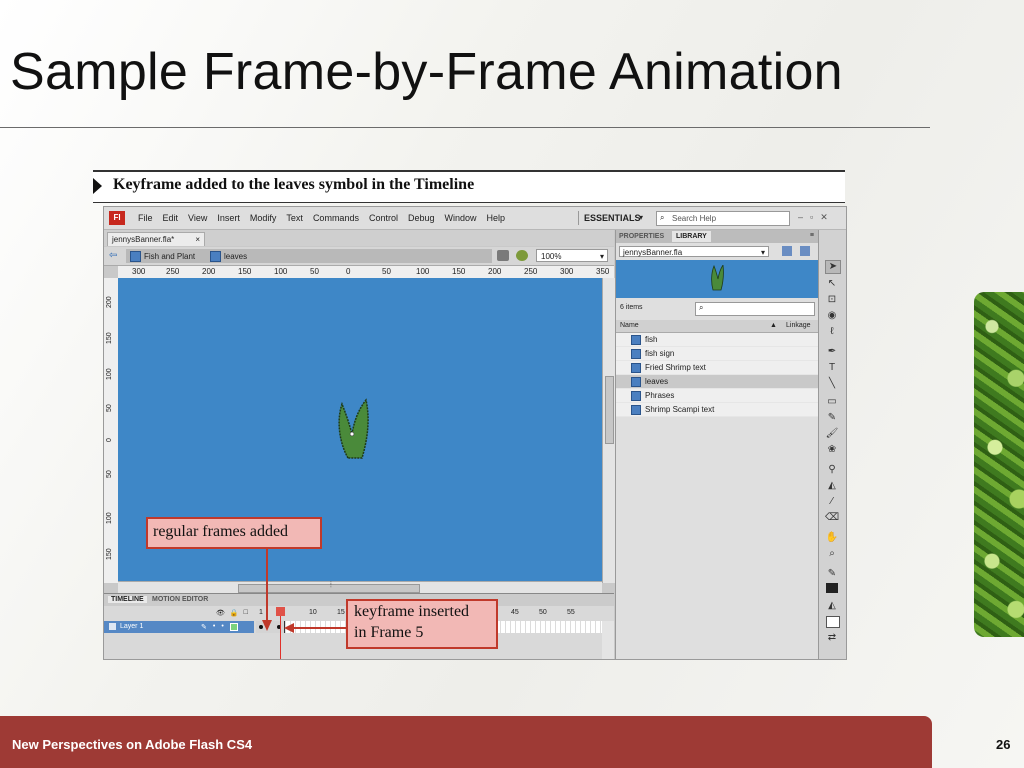  What do you see at coordinates (132, 744) in the screenshot?
I see `footer-text: New Perspectives on Adobe Flash CS4` at bounding box center [132, 744].